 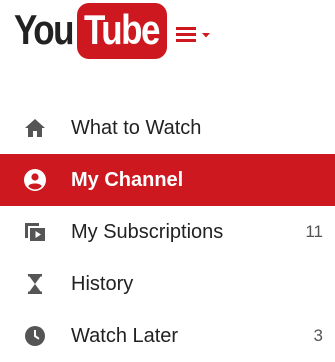 I want to click on nav-item-label: History, so click(x=102, y=284).